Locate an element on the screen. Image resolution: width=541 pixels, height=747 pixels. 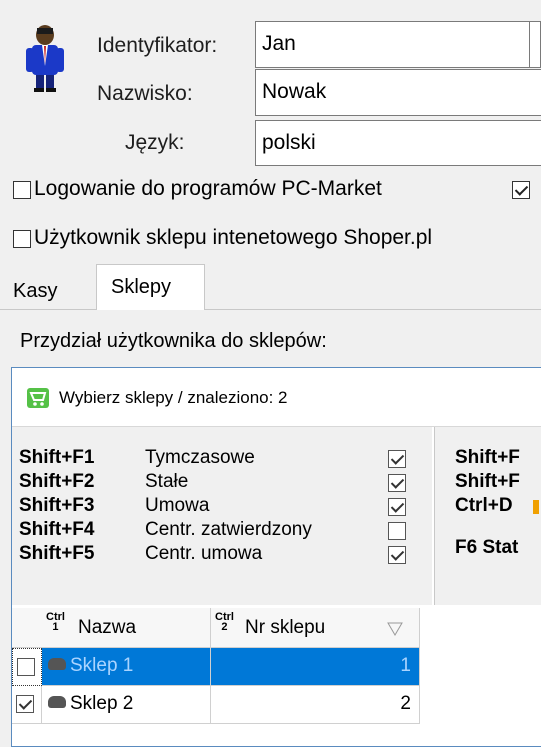
color-marker is located at coordinates (536, 507).